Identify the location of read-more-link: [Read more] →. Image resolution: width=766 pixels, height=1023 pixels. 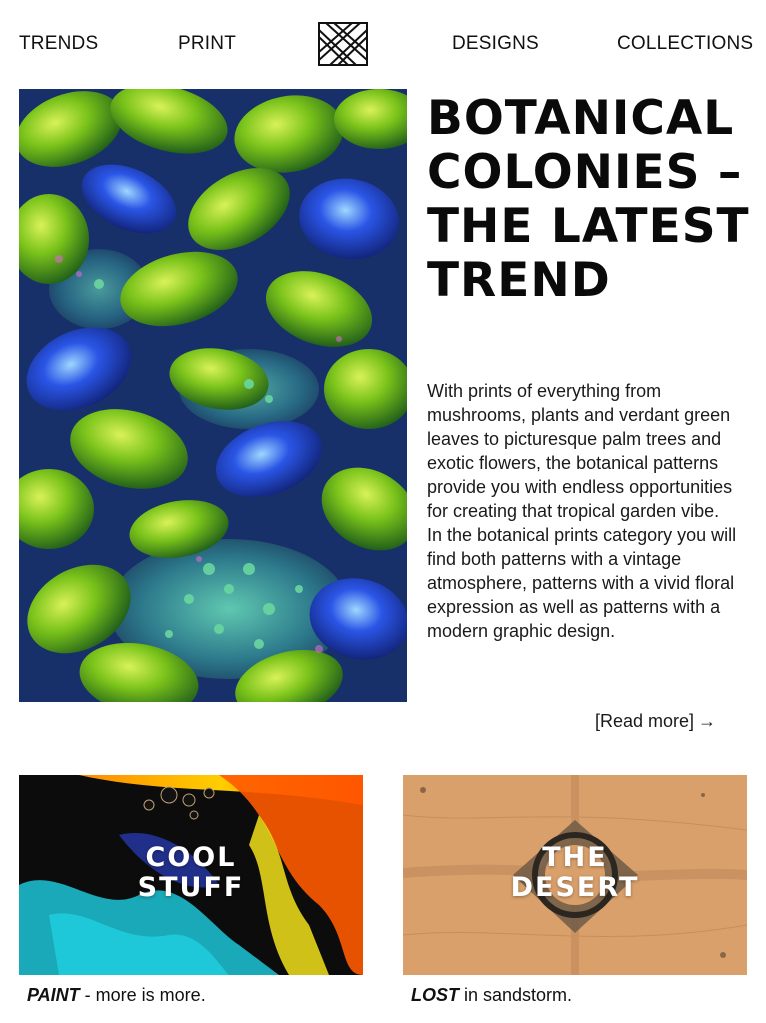
(655, 721).